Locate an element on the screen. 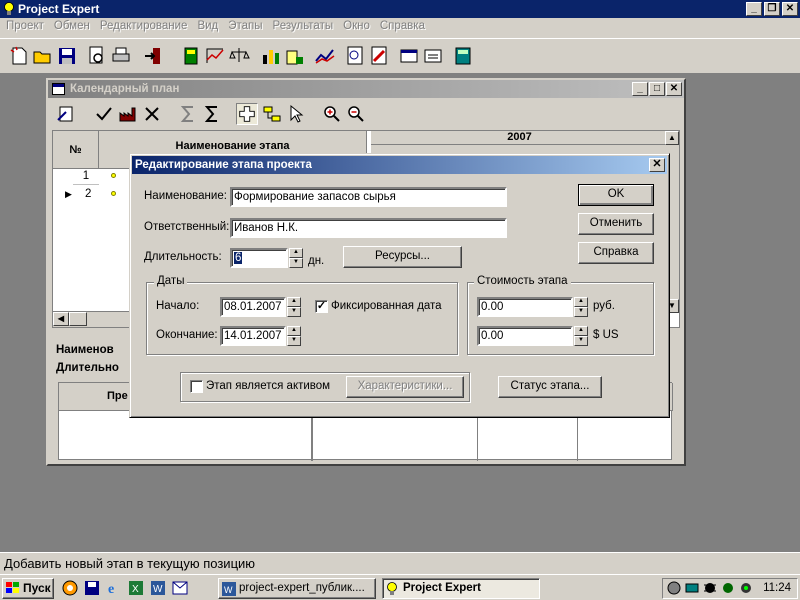  chart-export-icon is located at coordinates (295, 56).